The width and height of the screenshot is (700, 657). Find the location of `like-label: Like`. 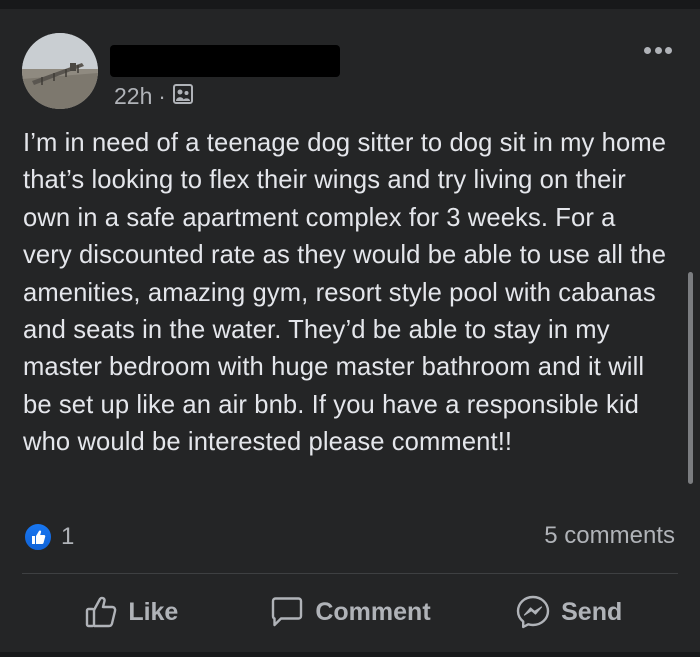

like-label: Like is located at coordinates (153, 611).